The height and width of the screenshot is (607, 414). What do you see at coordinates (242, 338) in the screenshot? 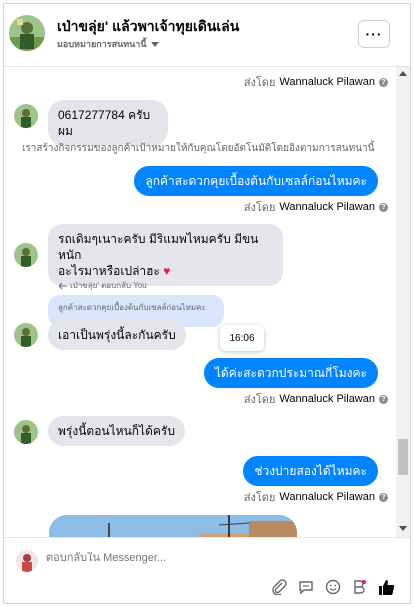
I see `timestamp-tooltip: 16:06` at bounding box center [242, 338].